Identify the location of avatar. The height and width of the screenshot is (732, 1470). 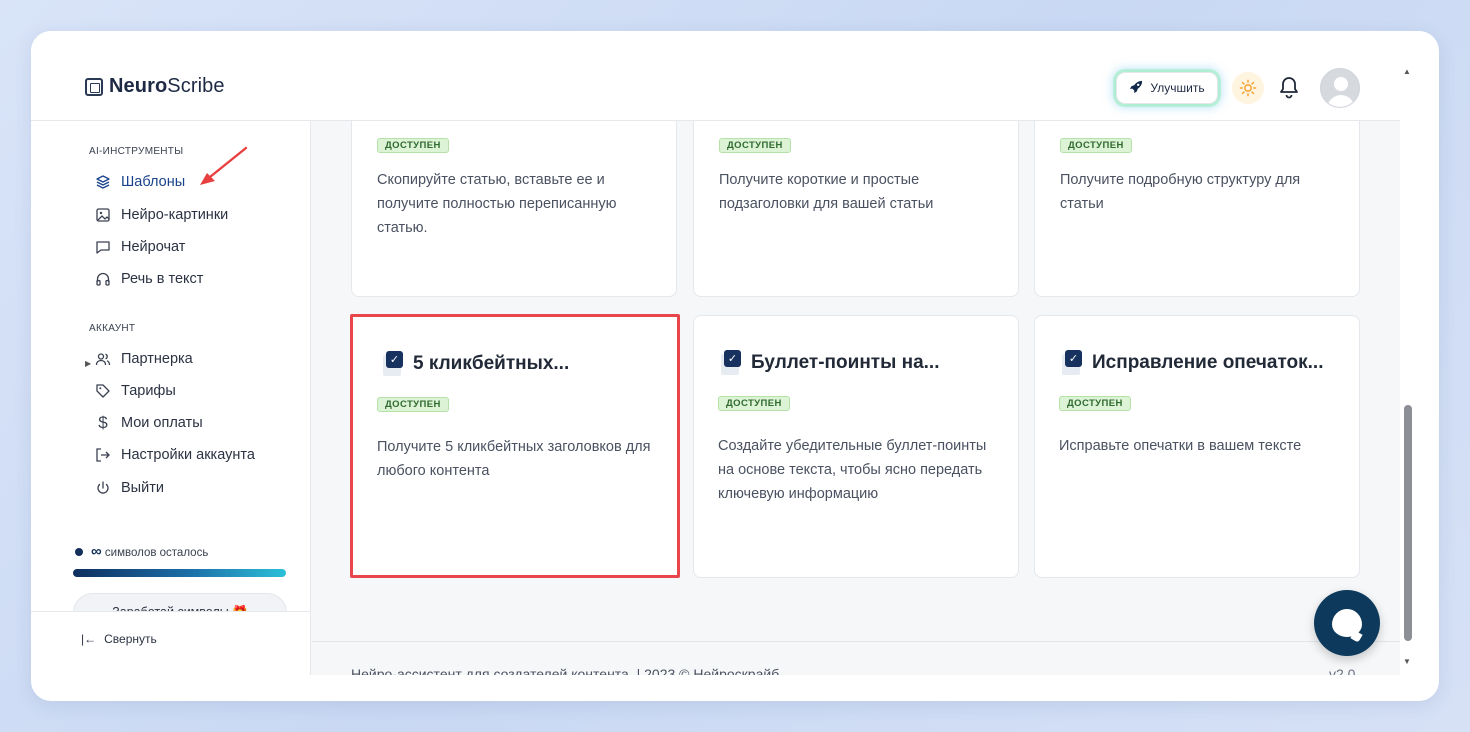
(1340, 88).